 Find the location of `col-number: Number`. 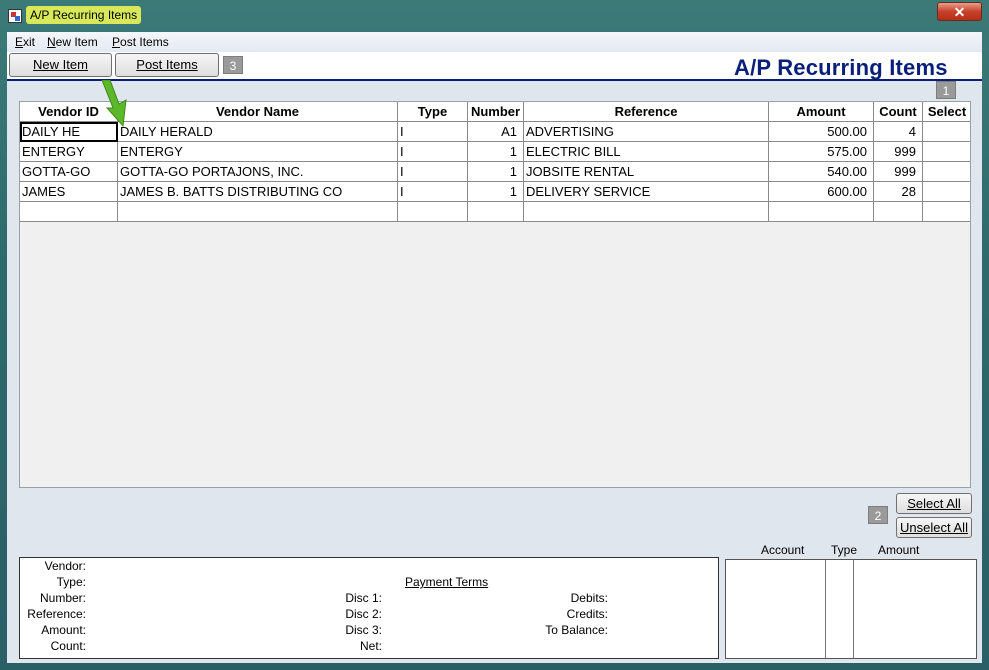

col-number: Number is located at coordinates (496, 112).